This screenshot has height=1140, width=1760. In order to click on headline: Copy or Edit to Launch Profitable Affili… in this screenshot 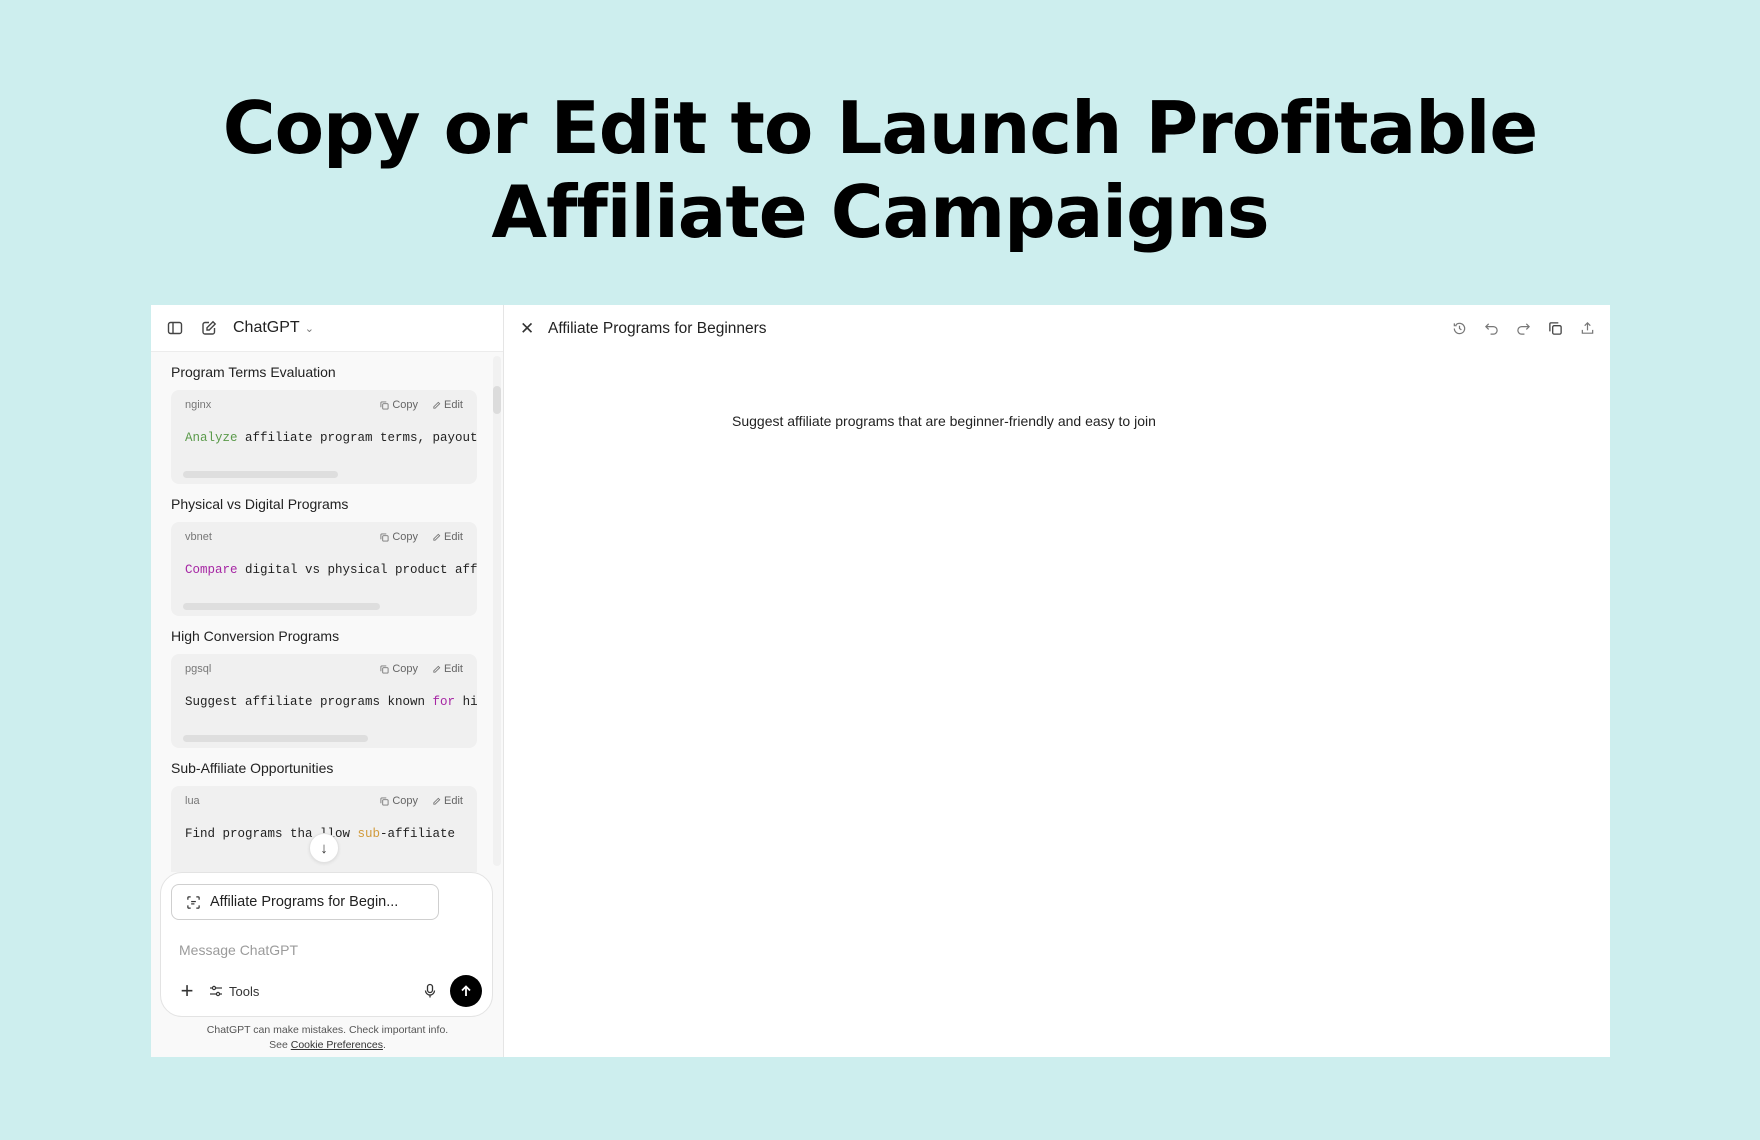, I will do `click(880, 170)`.